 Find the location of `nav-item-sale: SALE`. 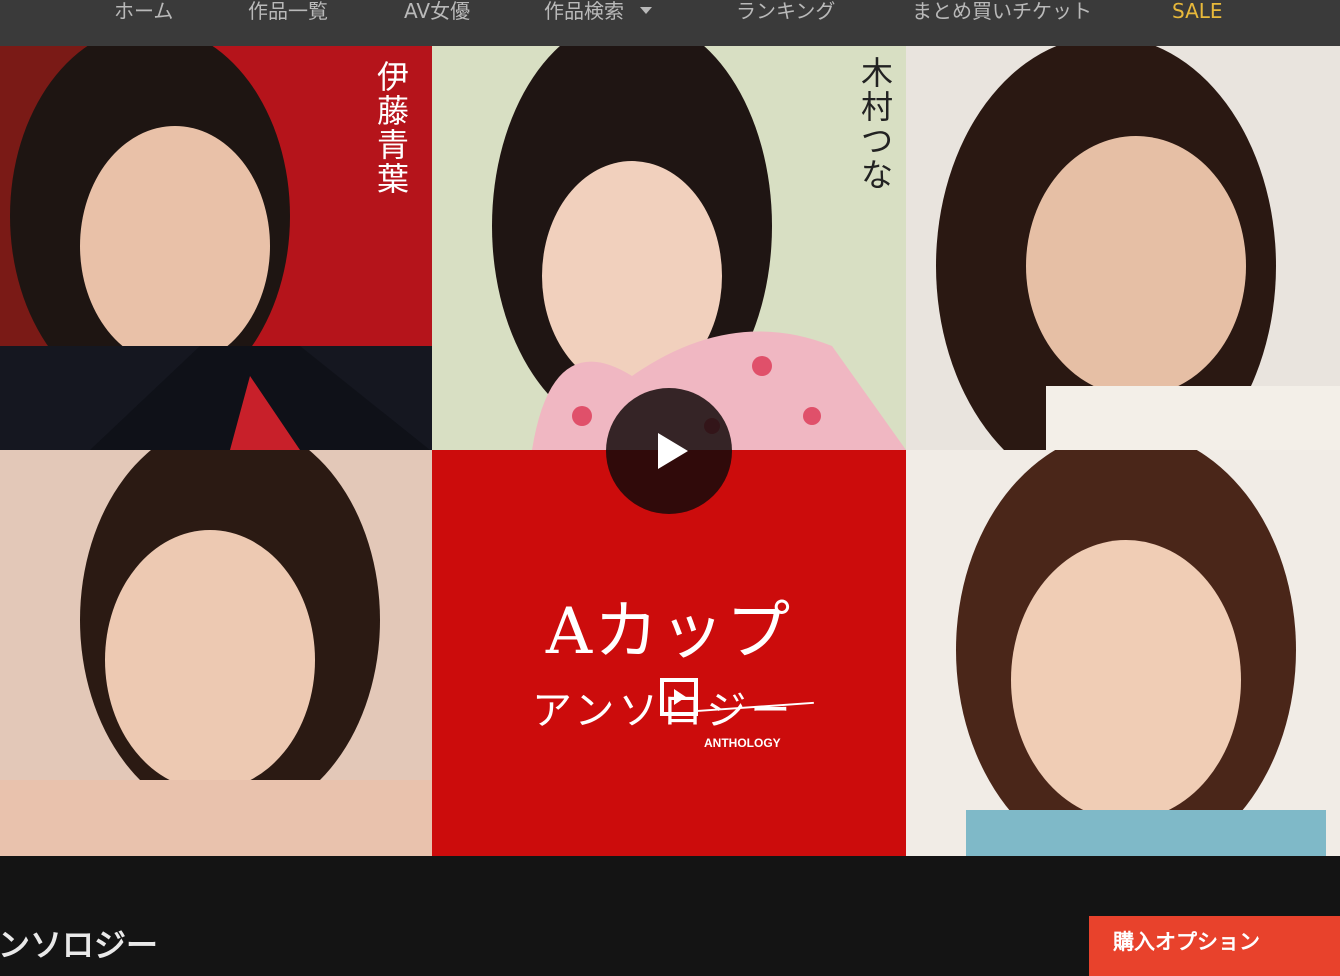

nav-item-sale: SALE is located at coordinates (1197, 13).